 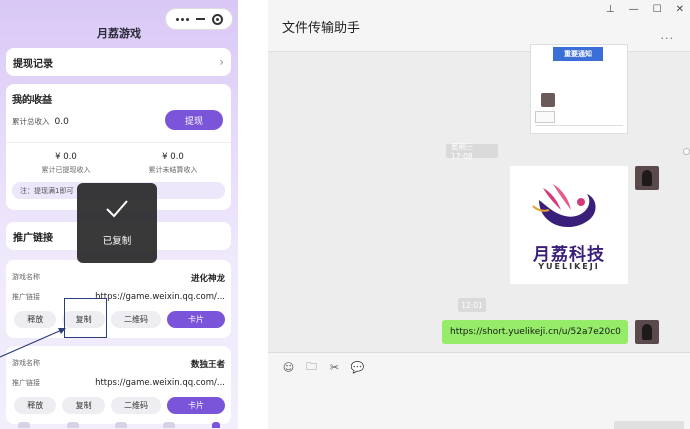 What do you see at coordinates (118, 62) in the screenshot?
I see `withdraw-records-link: 提现记录 ›` at bounding box center [118, 62].